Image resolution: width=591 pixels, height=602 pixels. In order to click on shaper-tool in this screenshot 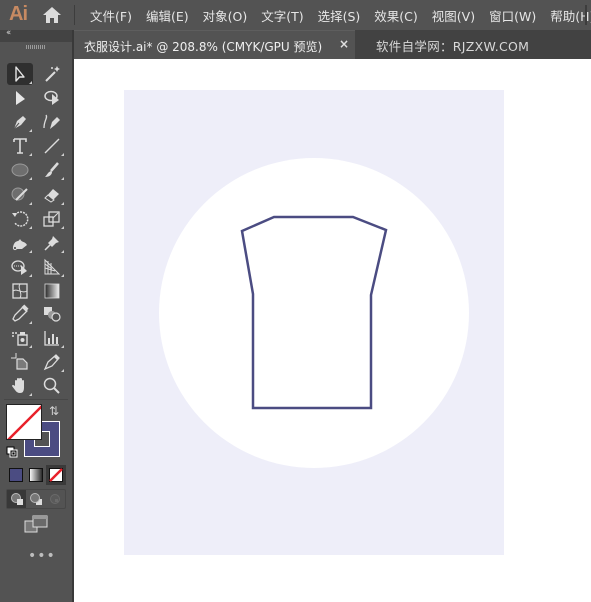, I will do `click(20, 195)`.